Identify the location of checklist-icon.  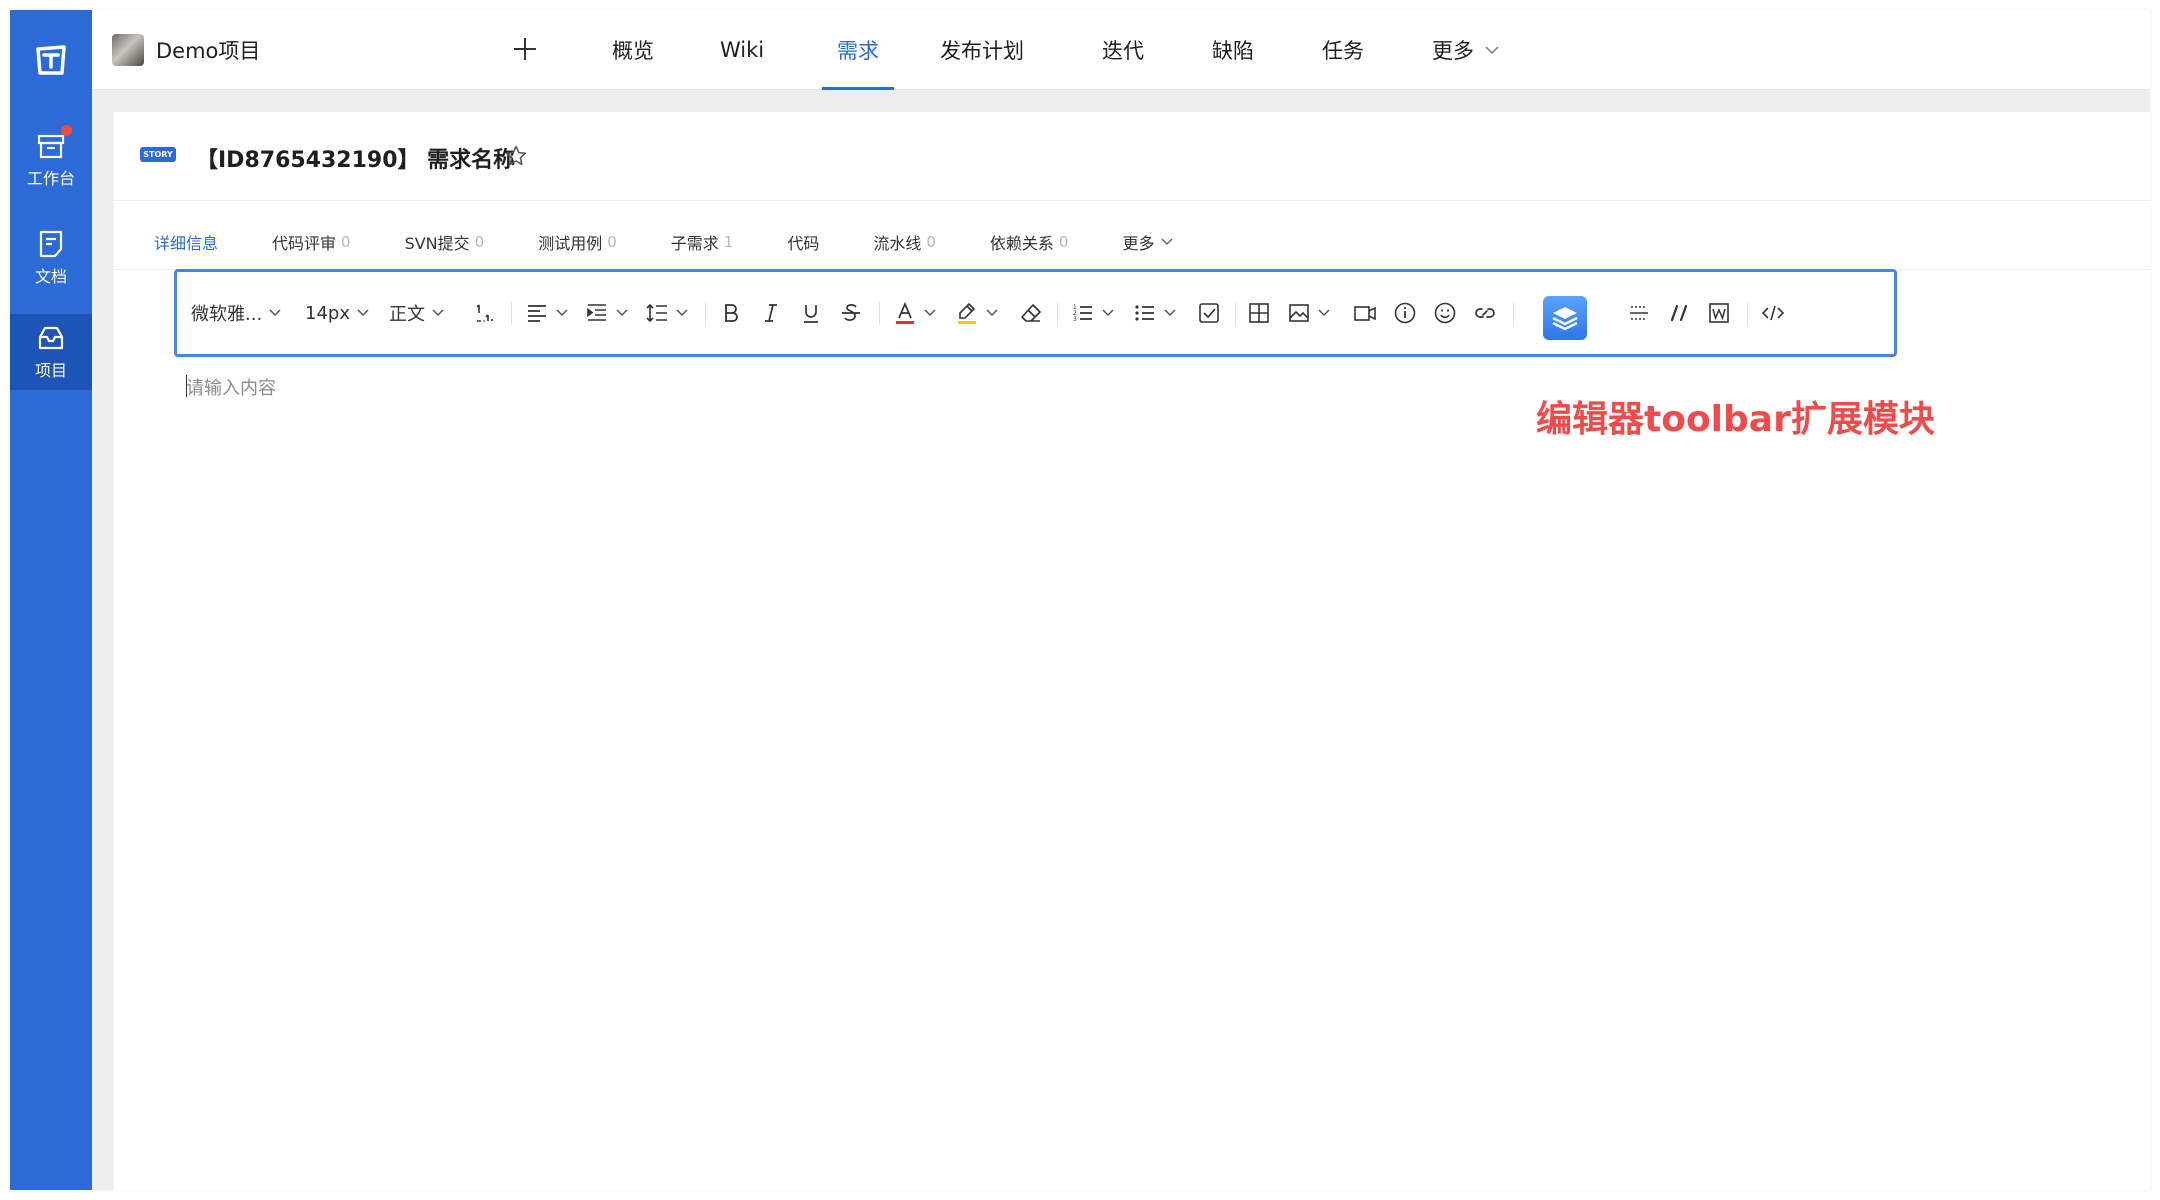
(1209, 313).